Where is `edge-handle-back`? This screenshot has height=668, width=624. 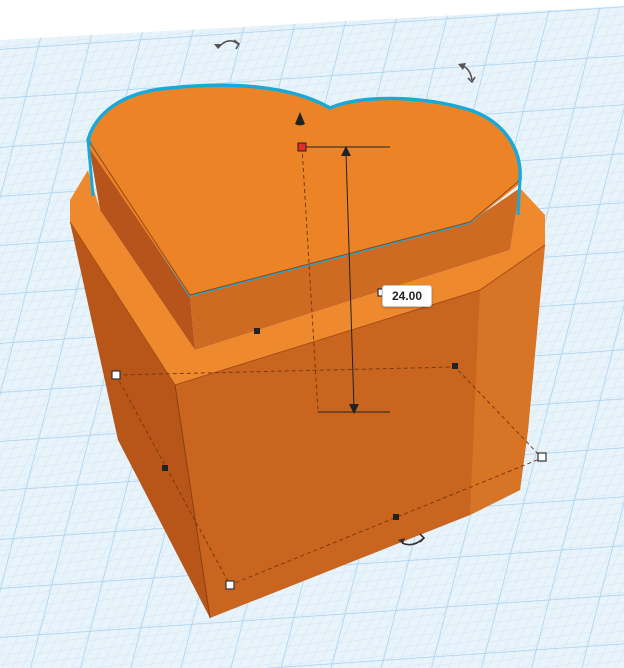
edge-handle-back is located at coordinates (257, 331).